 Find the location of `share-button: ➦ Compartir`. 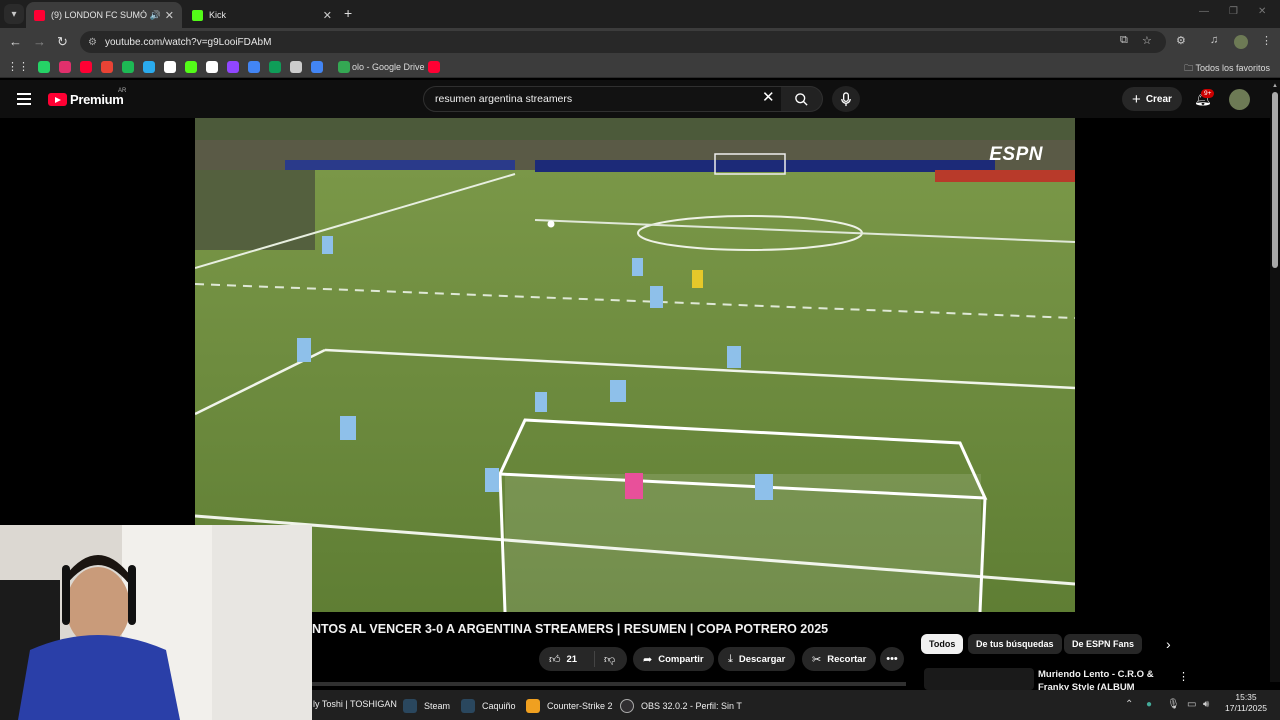

share-button: ➦ Compartir is located at coordinates (673, 659).